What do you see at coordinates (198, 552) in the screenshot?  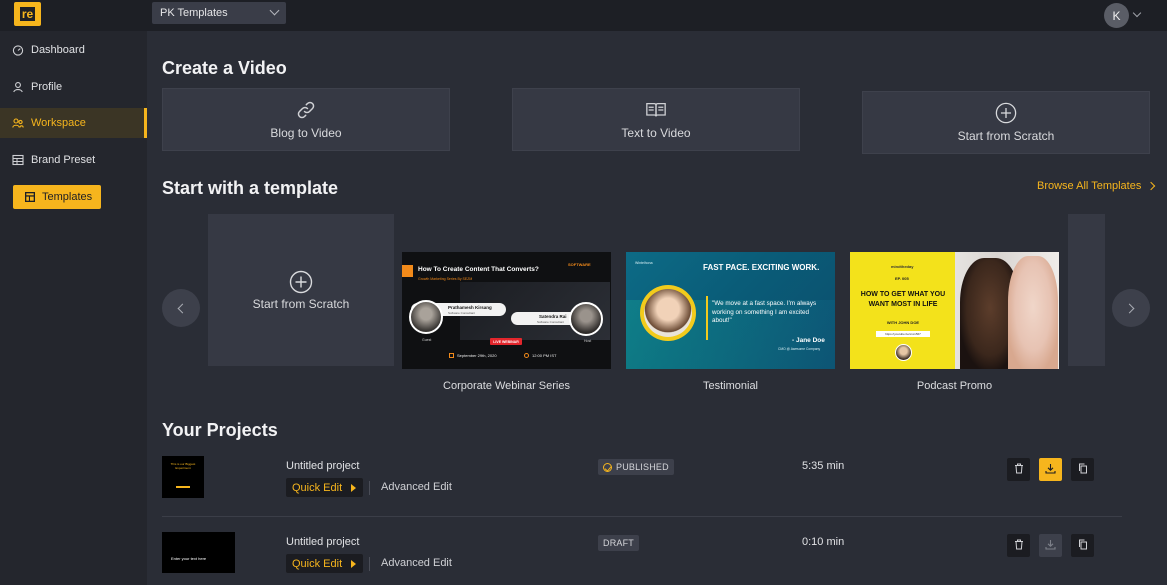 I see `project-thumbnail: Enter your text here` at bounding box center [198, 552].